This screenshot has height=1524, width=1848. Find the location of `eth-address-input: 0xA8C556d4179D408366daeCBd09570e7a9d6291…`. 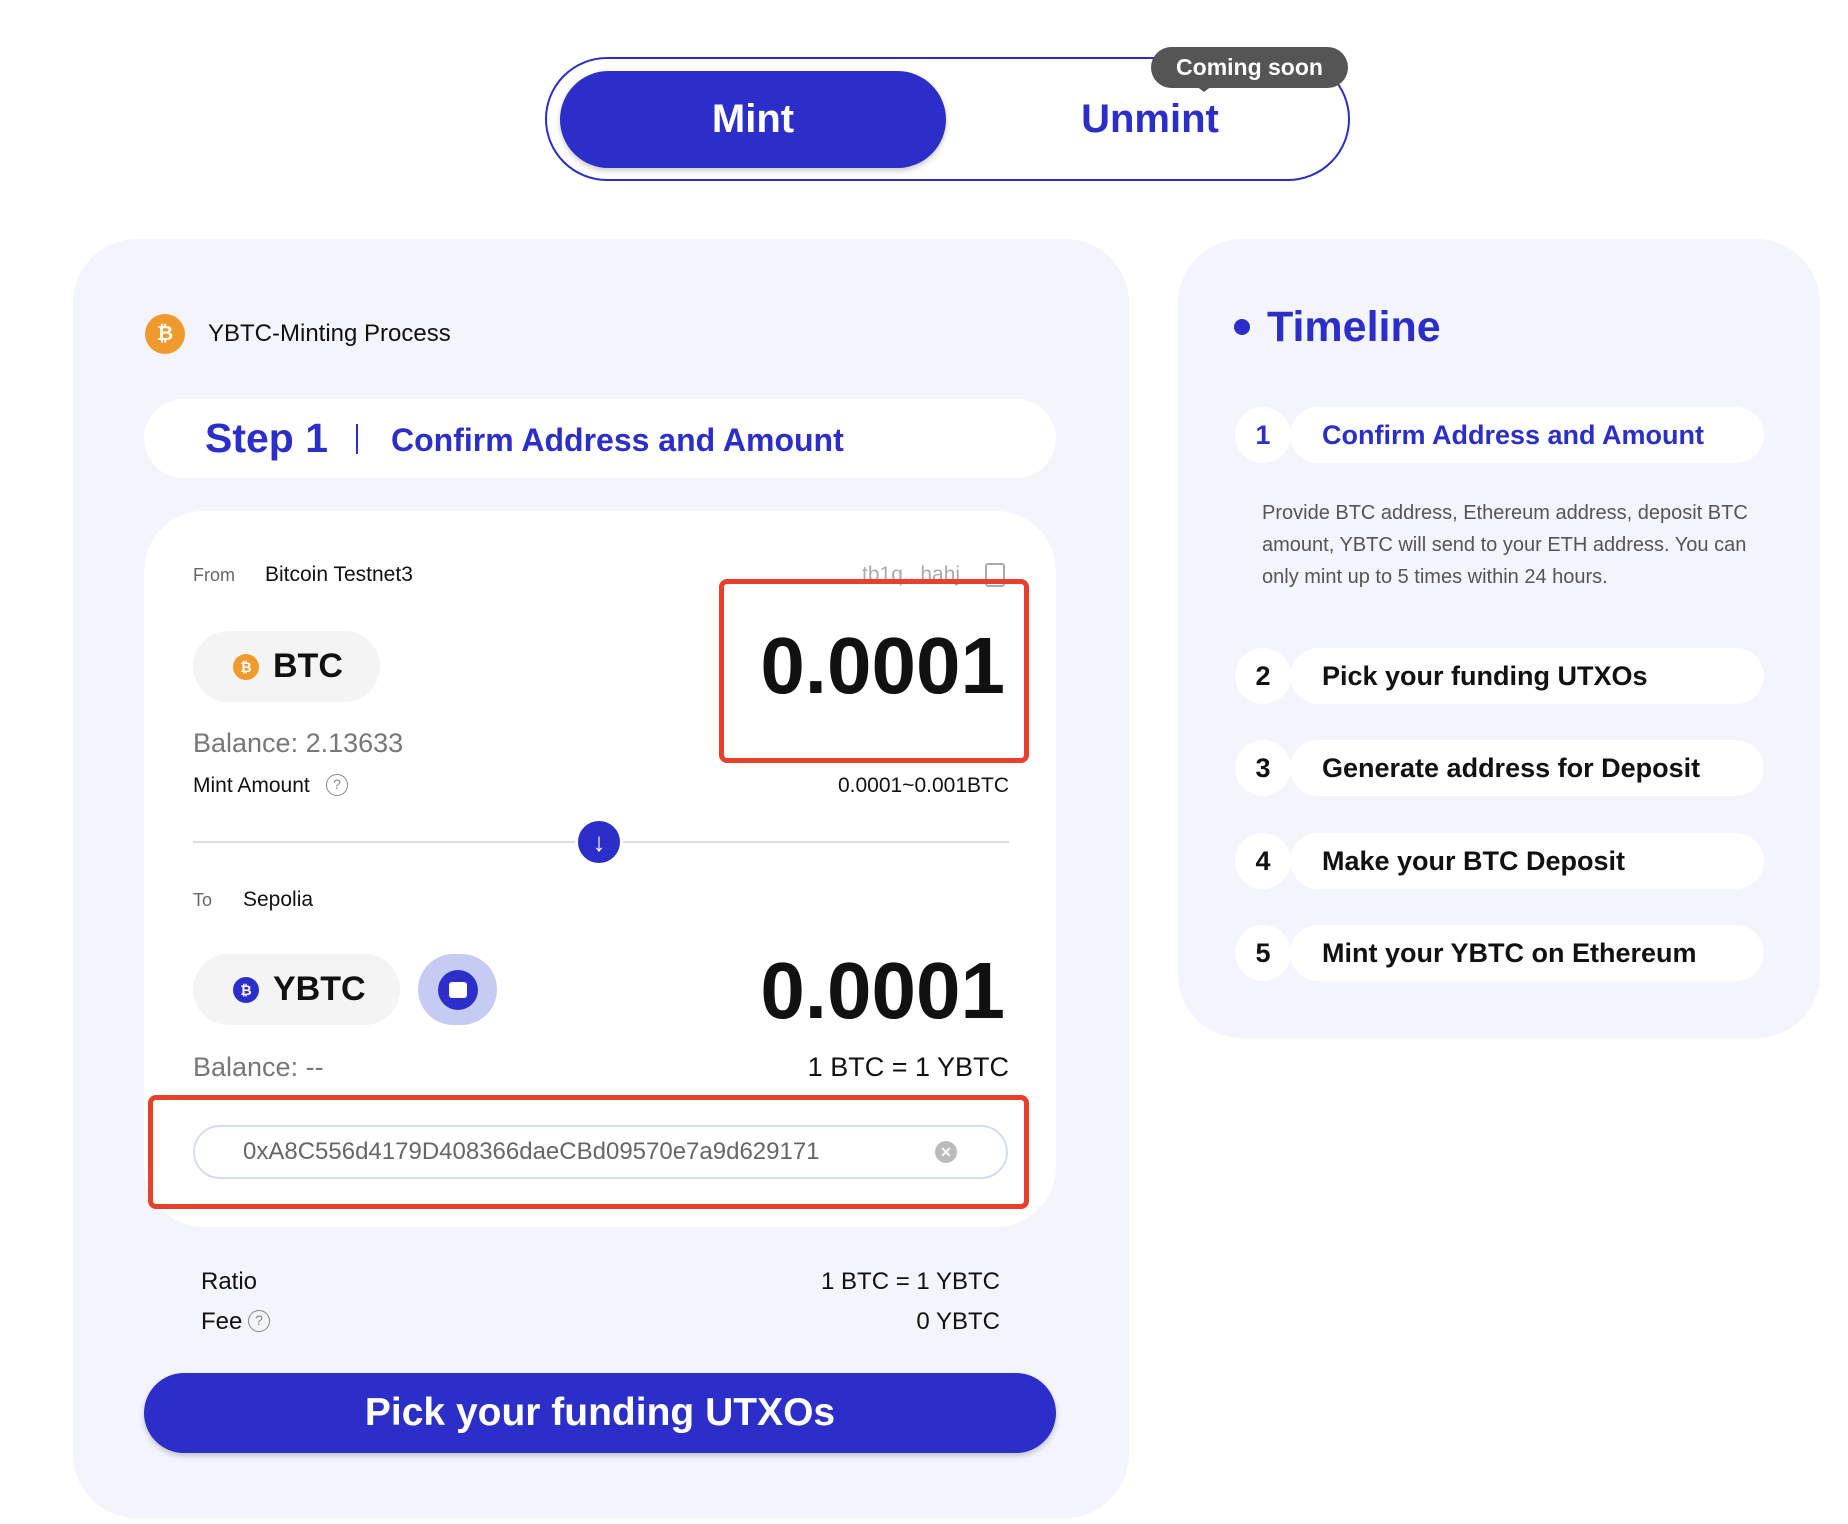

eth-address-input: 0xA8C556d4179D408366daeCBd09570e7a9d6291… is located at coordinates (600, 1152).